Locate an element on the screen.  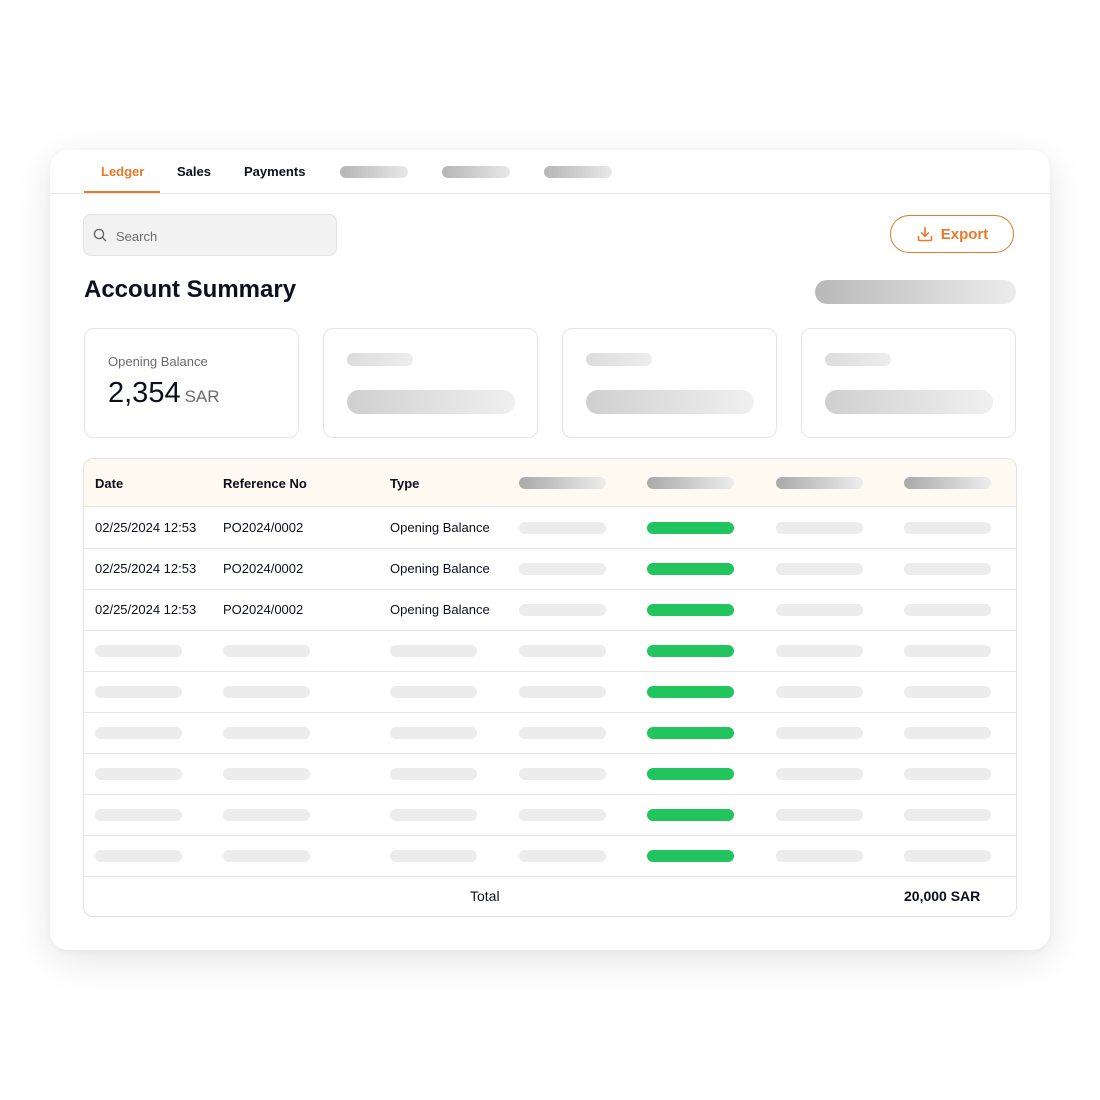
opening-balance-unit: SAR is located at coordinates (202, 396).